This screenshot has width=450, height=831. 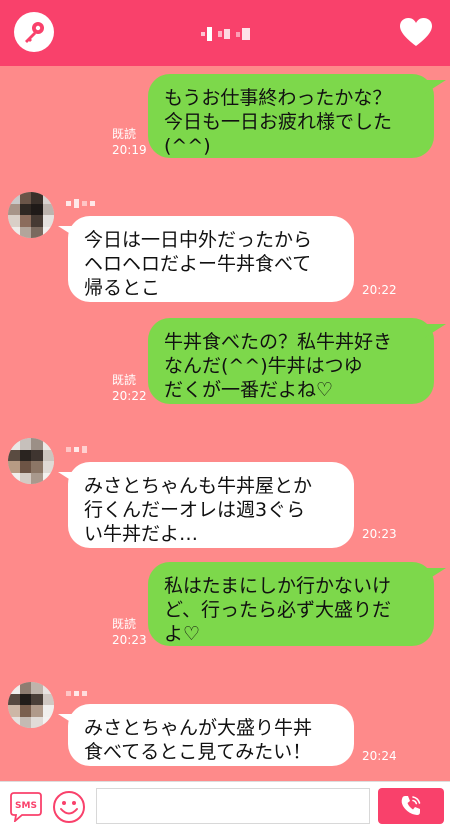 I want to click on sms-button: SMS, so click(x=26, y=808).